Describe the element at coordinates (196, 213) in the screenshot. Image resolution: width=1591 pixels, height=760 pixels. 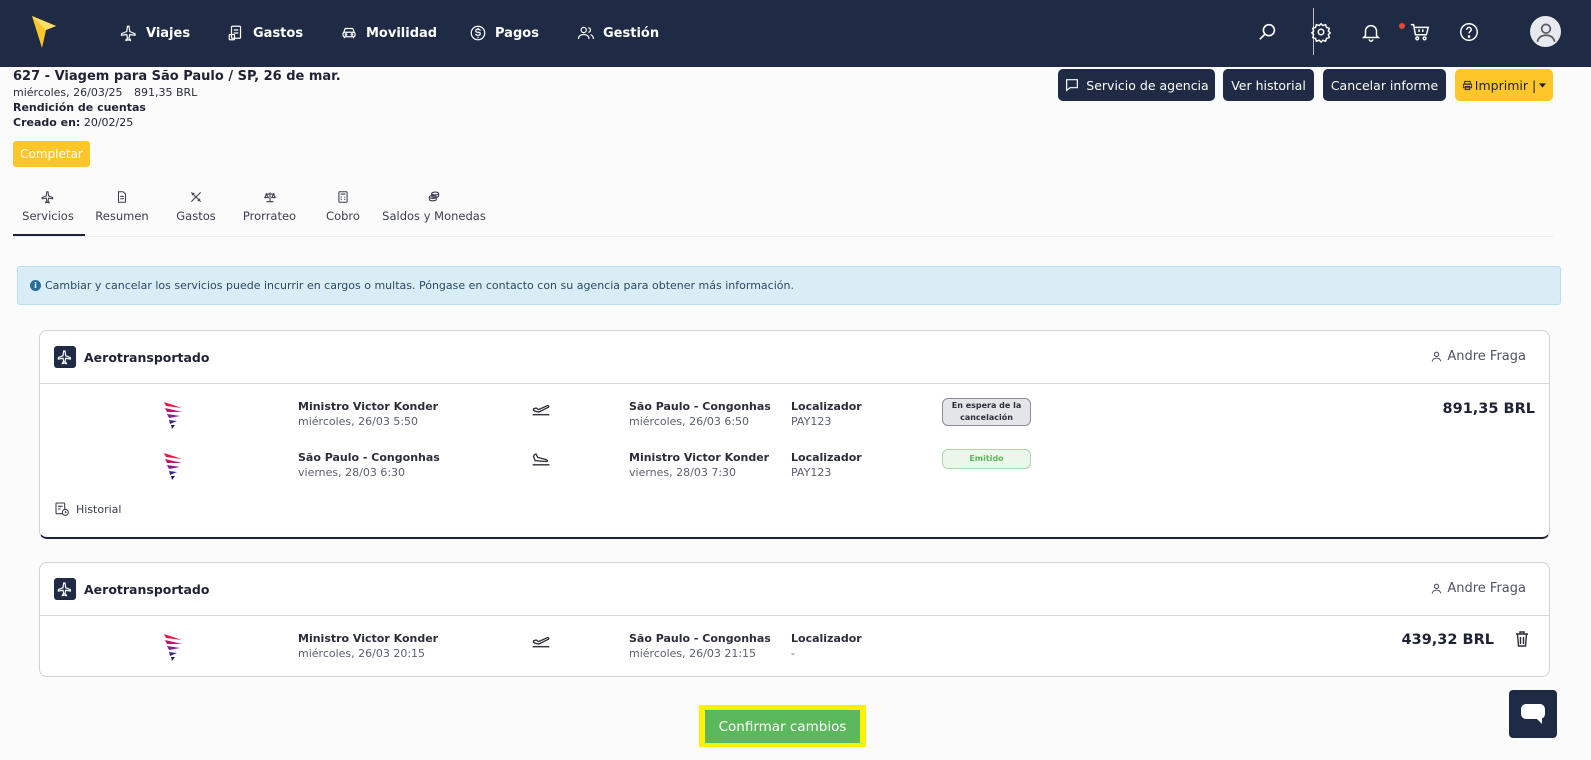
I see `tab-gastos: Gastos` at that location.